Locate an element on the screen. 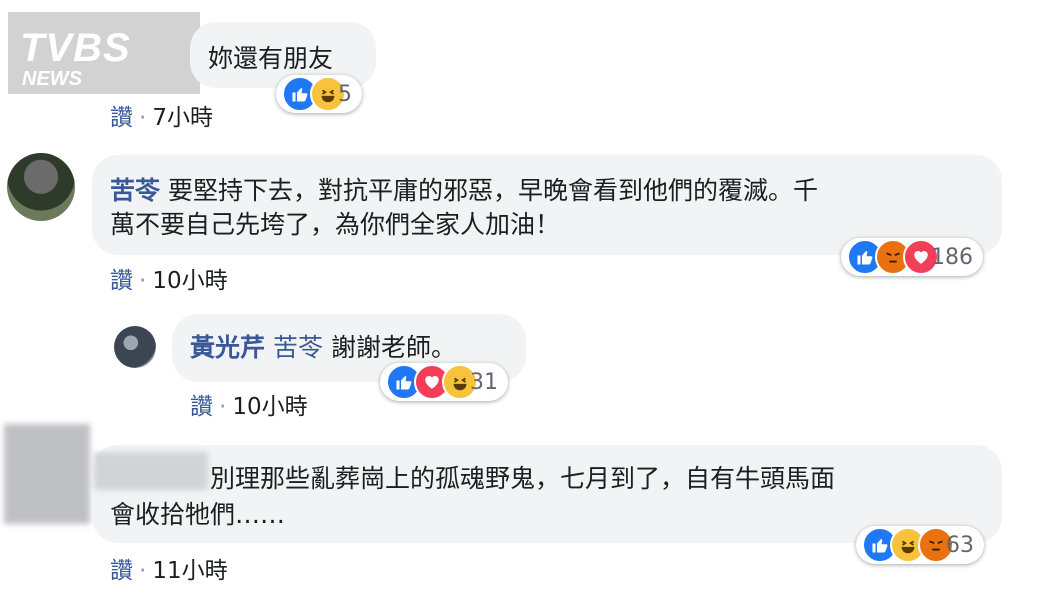  reply-line: 黃光芹 苦苓 謝謝老師。 is located at coordinates (323, 348).